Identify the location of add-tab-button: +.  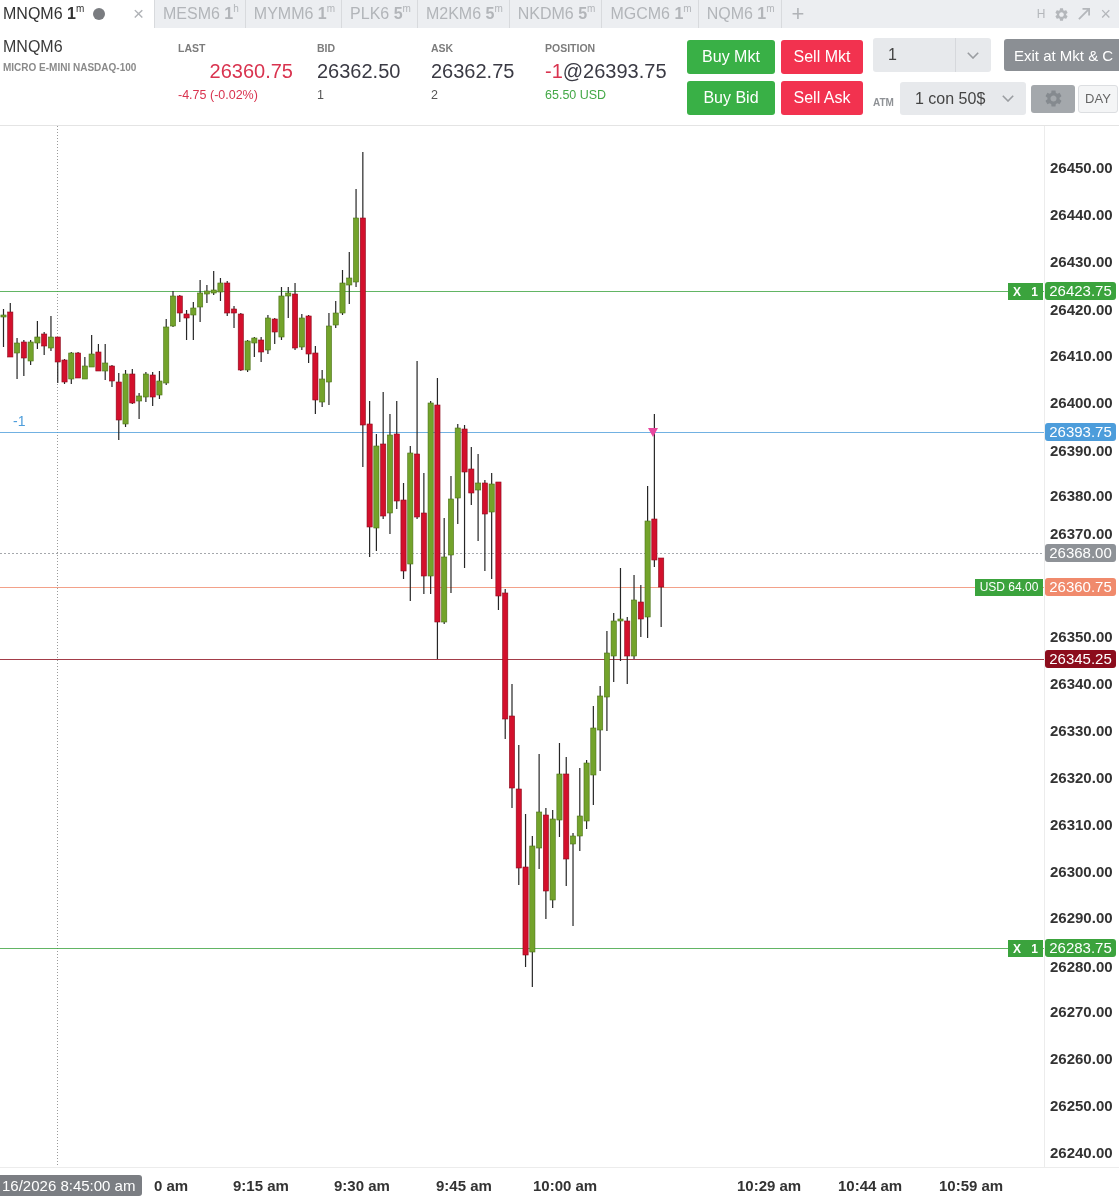
(798, 14).